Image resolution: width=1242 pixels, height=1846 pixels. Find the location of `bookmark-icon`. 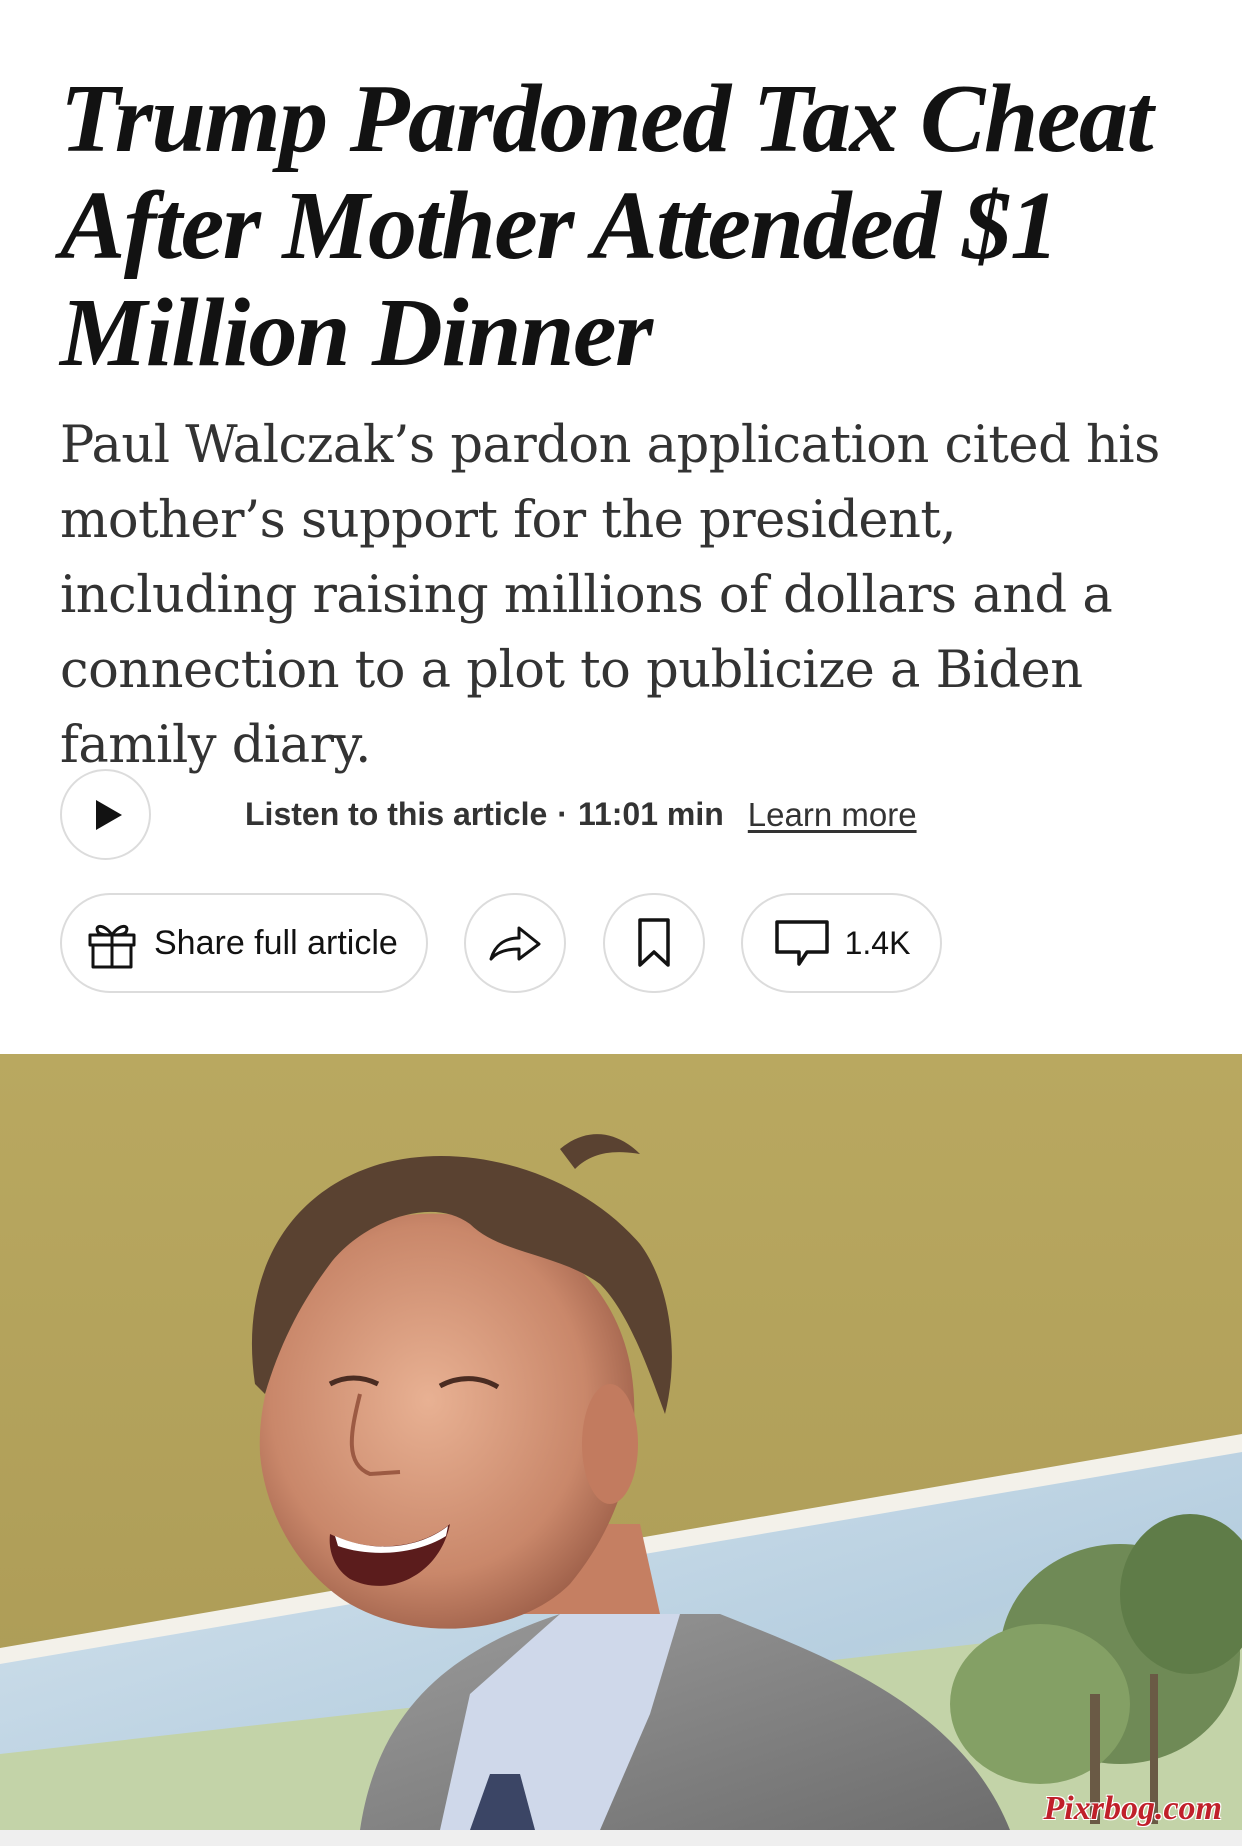

bookmark-icon is located at coordinates (654, 942).